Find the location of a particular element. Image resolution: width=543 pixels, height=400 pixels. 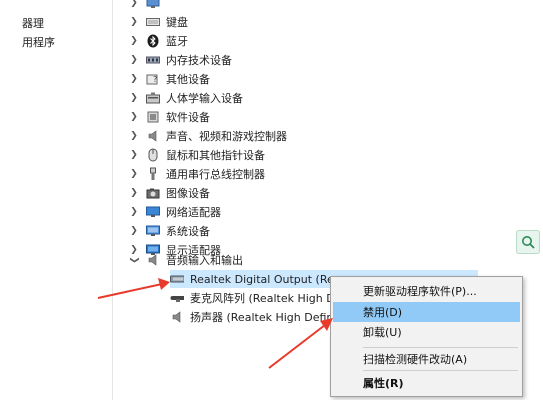

tree-row-audio-io: ❯ 音频输入和输出 is located at coordinates (185, 260).